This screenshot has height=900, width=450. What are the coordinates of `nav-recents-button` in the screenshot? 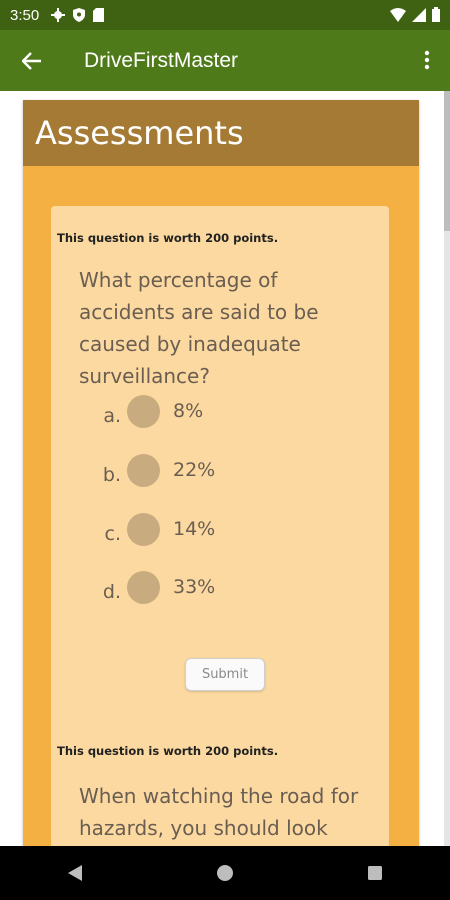 It's located at (375, 873).